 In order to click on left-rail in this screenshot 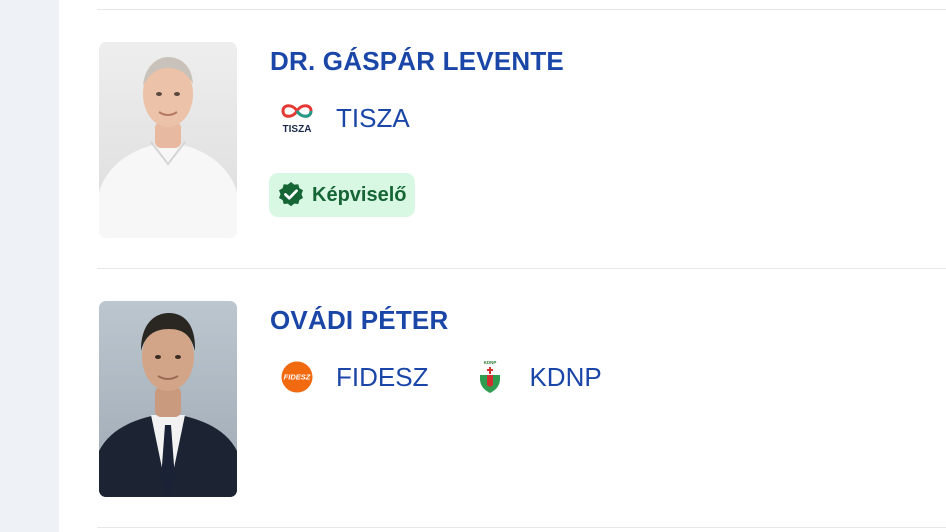, I will do `click(29, 266)`.